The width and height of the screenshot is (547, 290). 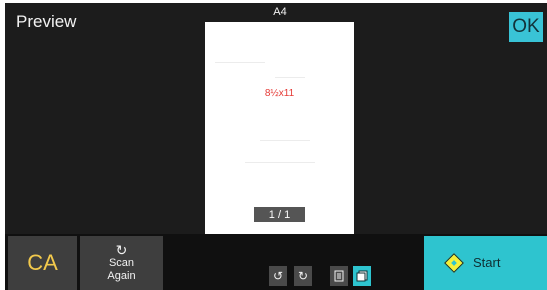 I want to click on single-page-view-button, so click(x=339, y=276).